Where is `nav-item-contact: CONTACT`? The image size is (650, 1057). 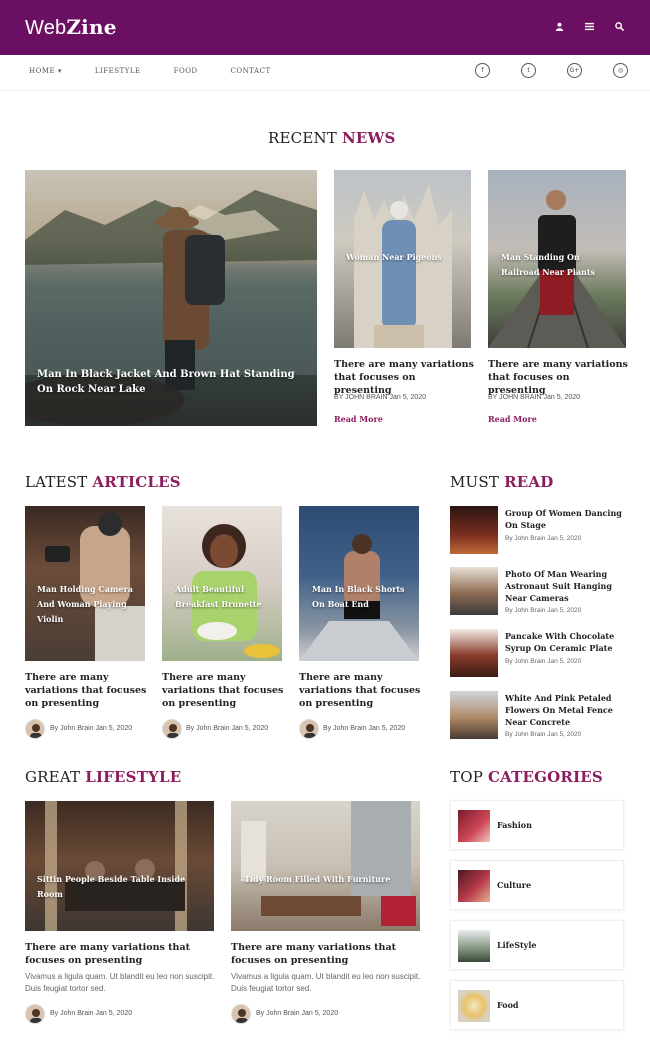
nav-item-contact: CONTACT is located at coordinates (251, 71).